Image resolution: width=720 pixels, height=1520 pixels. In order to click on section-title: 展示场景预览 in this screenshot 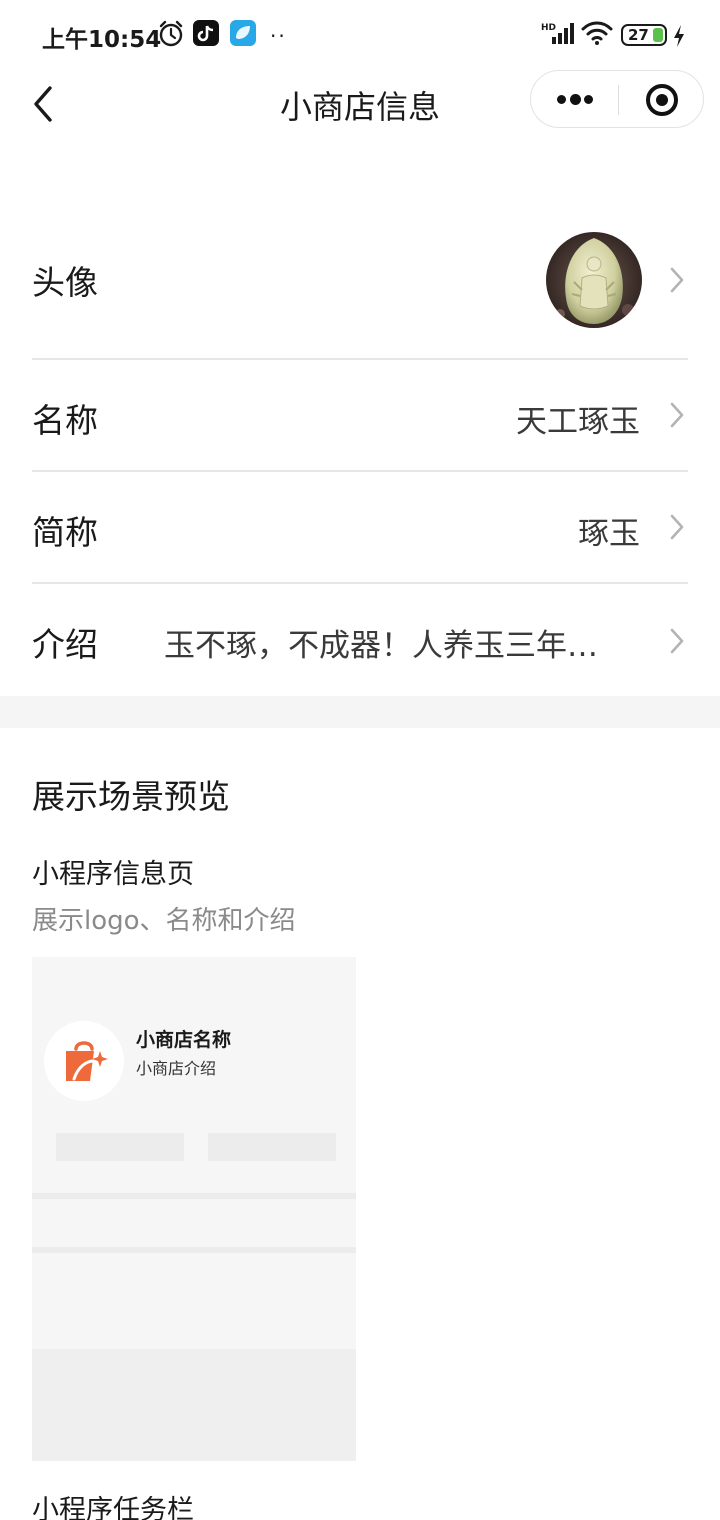, I will do `click(131, 796)`.